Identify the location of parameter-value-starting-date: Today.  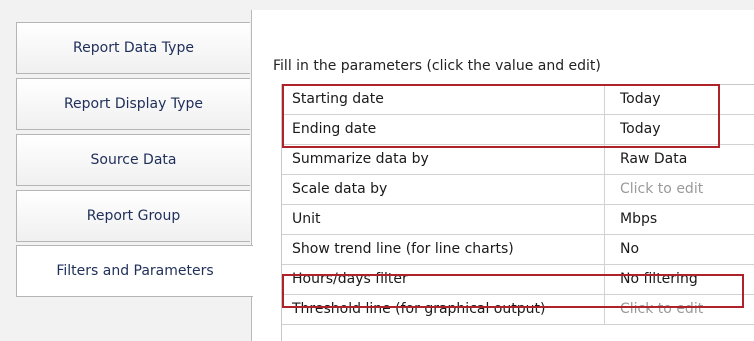
(679, 99).